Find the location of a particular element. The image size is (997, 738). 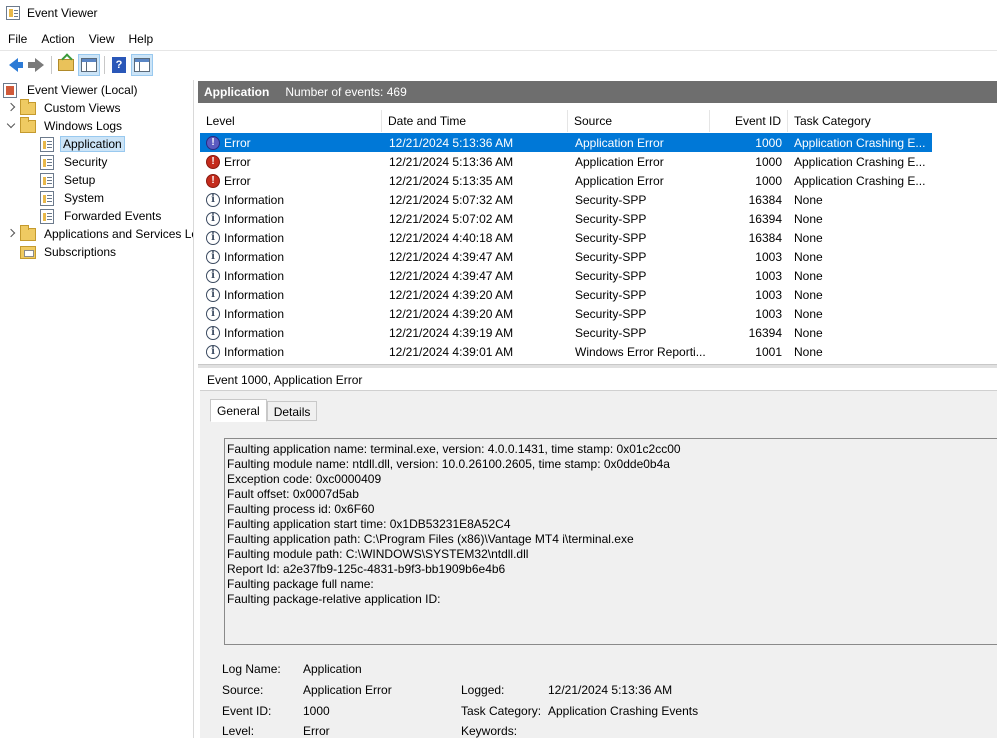

forward-button is located at coordinates (36, 65).